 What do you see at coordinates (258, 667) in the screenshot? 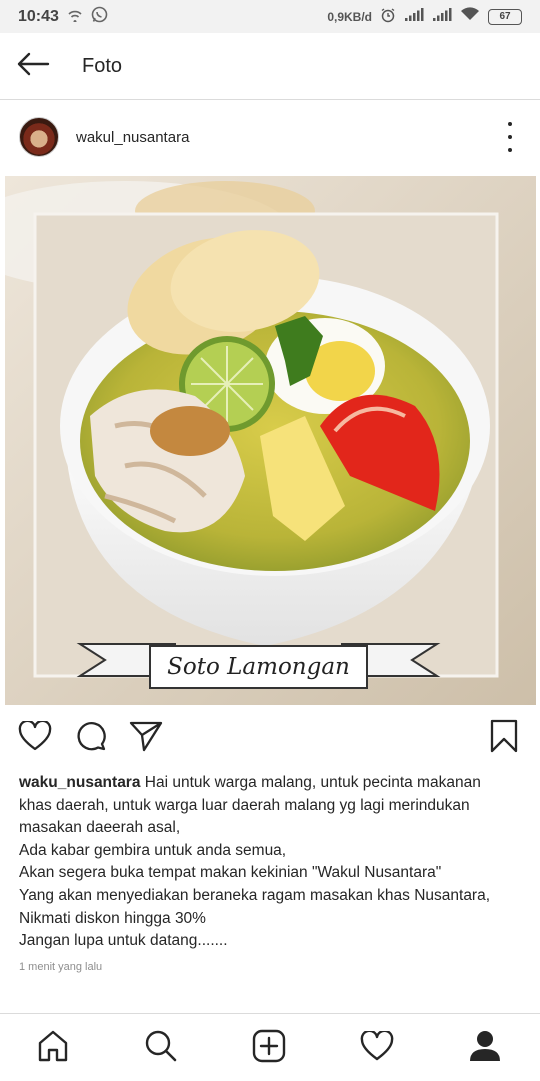
I see `photo-banner-text: Soto Lamongan` at bounding box center [258, 667].